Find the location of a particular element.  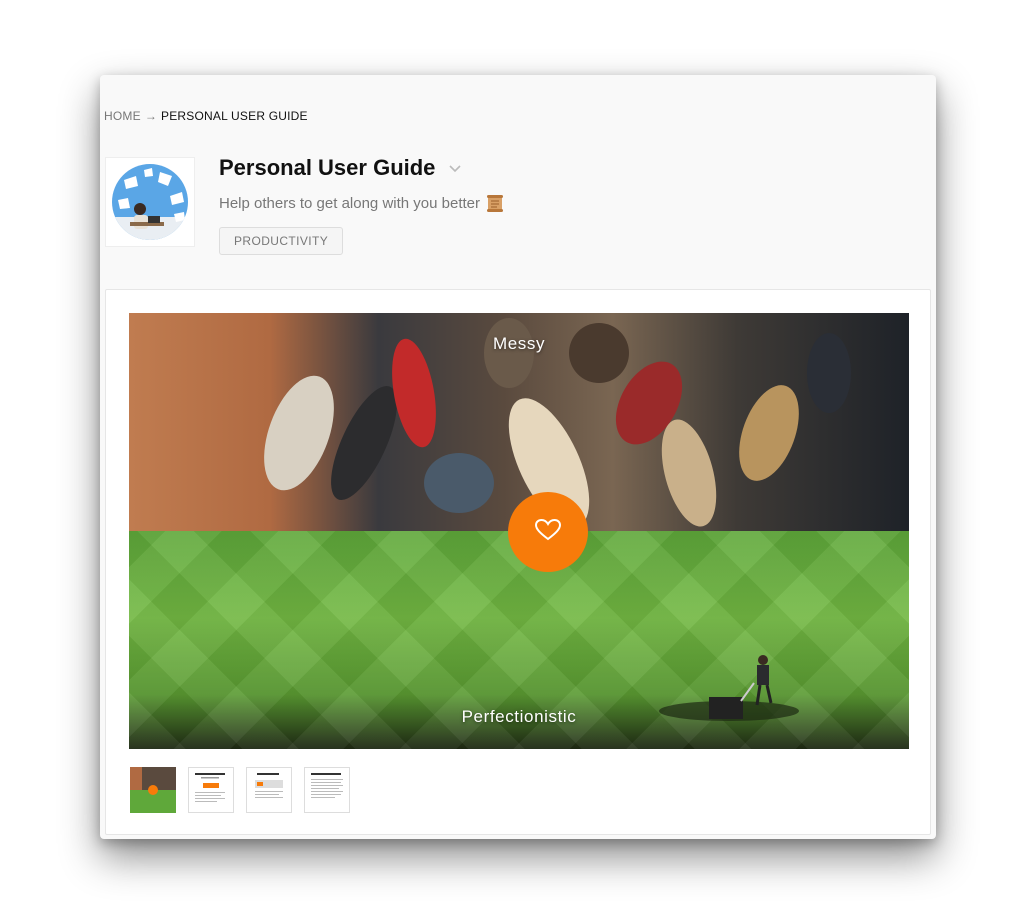

guide-avatar is located at coordinates (150, 202).